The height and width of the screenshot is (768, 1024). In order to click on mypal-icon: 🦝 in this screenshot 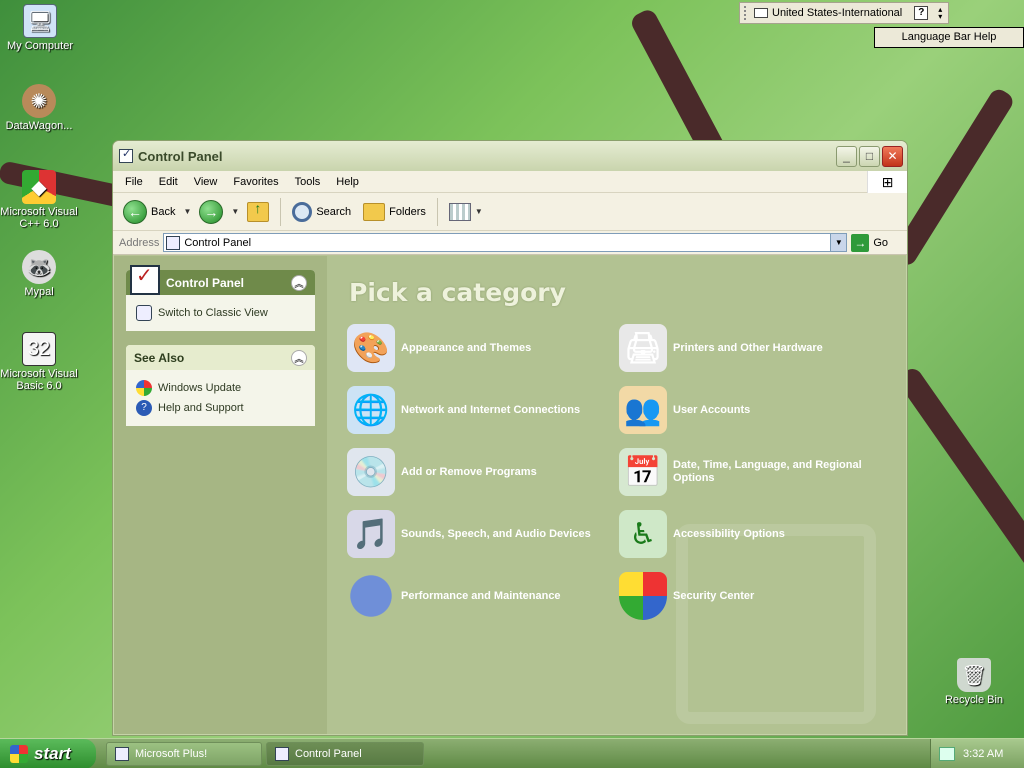, I will do `click(39, 267)`.